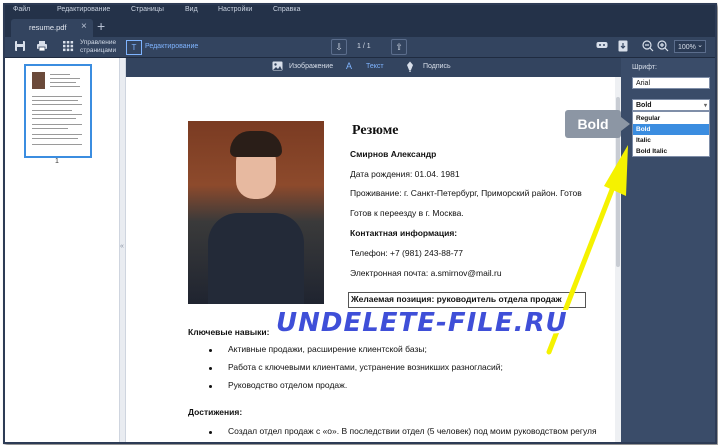 This screenshot has height=445, width=718. I want to click on font-label: Шрифт:, so click(644, 67).